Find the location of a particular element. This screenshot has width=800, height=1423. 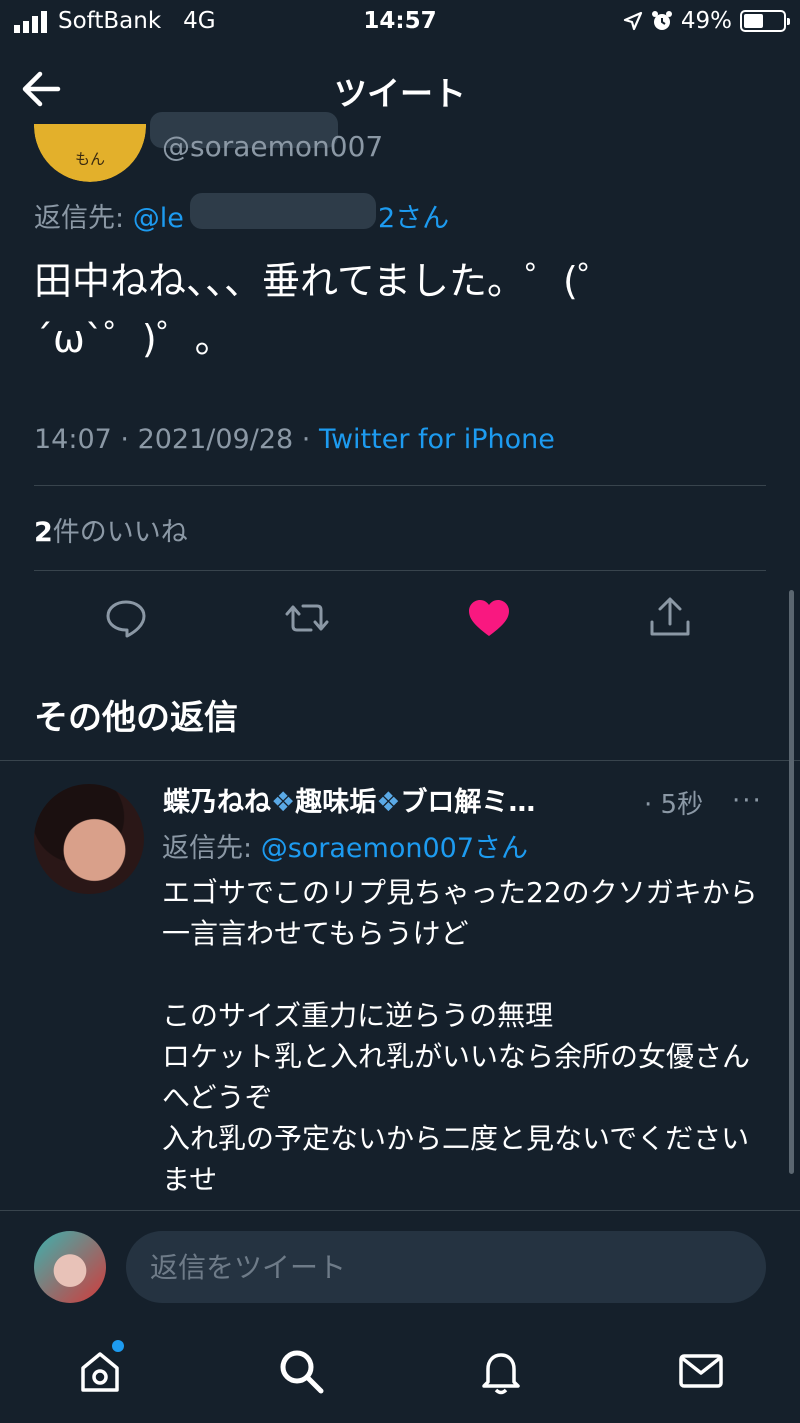

author-handle: @soraemon007 is located at coordinates (272, 146).